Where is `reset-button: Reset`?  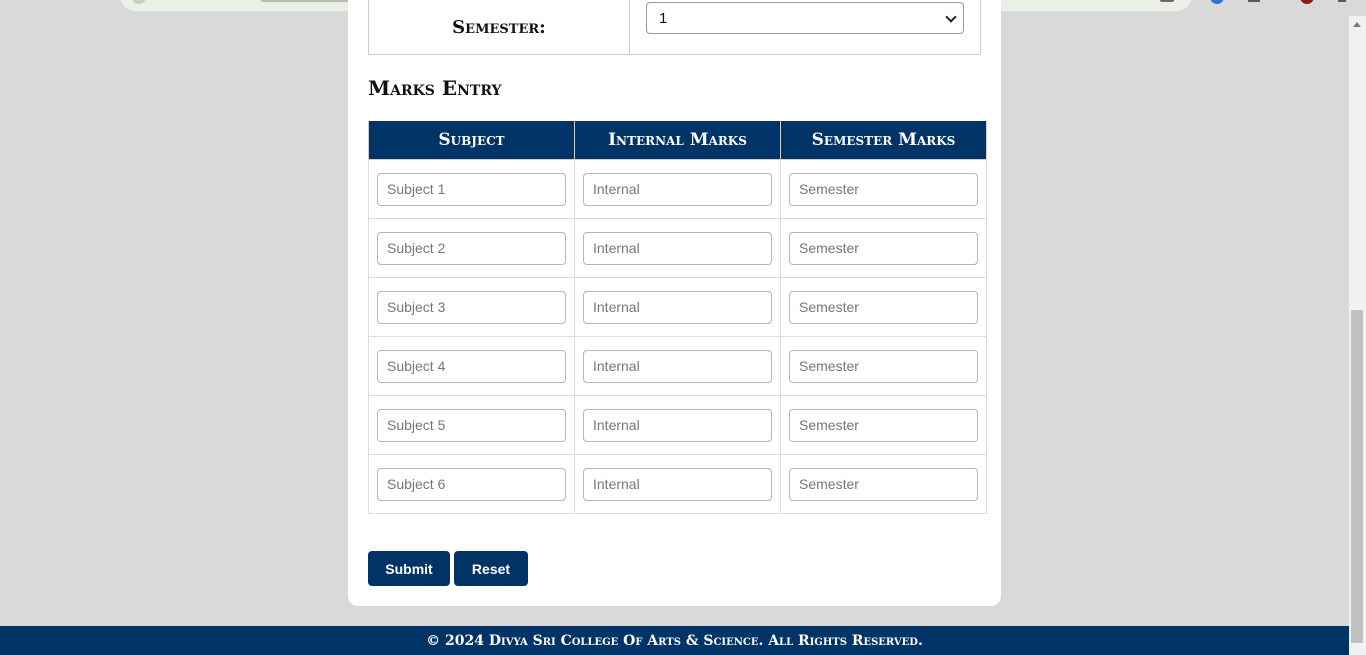
reset-button: Reset is located at coordinates (491, 568).